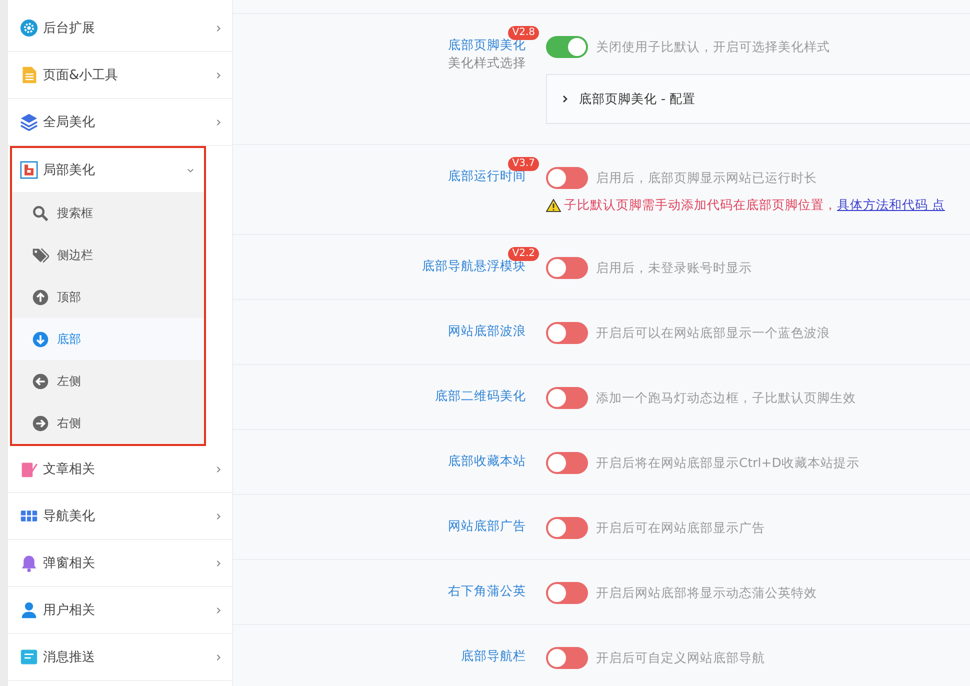  What do you see at coordinates (487, 63) in the screenshot?
I see `setting-sublabel: 美化样式选择` at bounding box center [487, 63].